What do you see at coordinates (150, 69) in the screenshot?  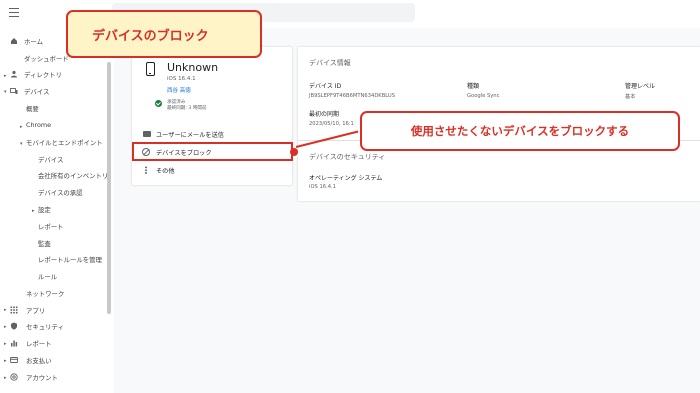 I see `smartphone-icon` at bounding box center [150, 69].